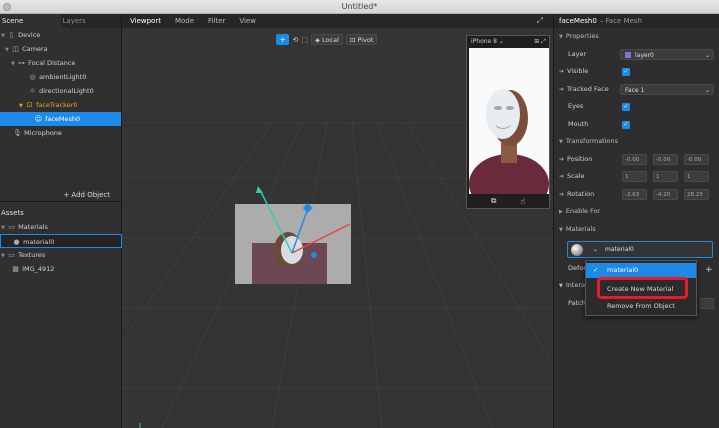  Describe the element at coordinates (12, 213) in the screenshot. I see `assets-header: Assets` at that location.